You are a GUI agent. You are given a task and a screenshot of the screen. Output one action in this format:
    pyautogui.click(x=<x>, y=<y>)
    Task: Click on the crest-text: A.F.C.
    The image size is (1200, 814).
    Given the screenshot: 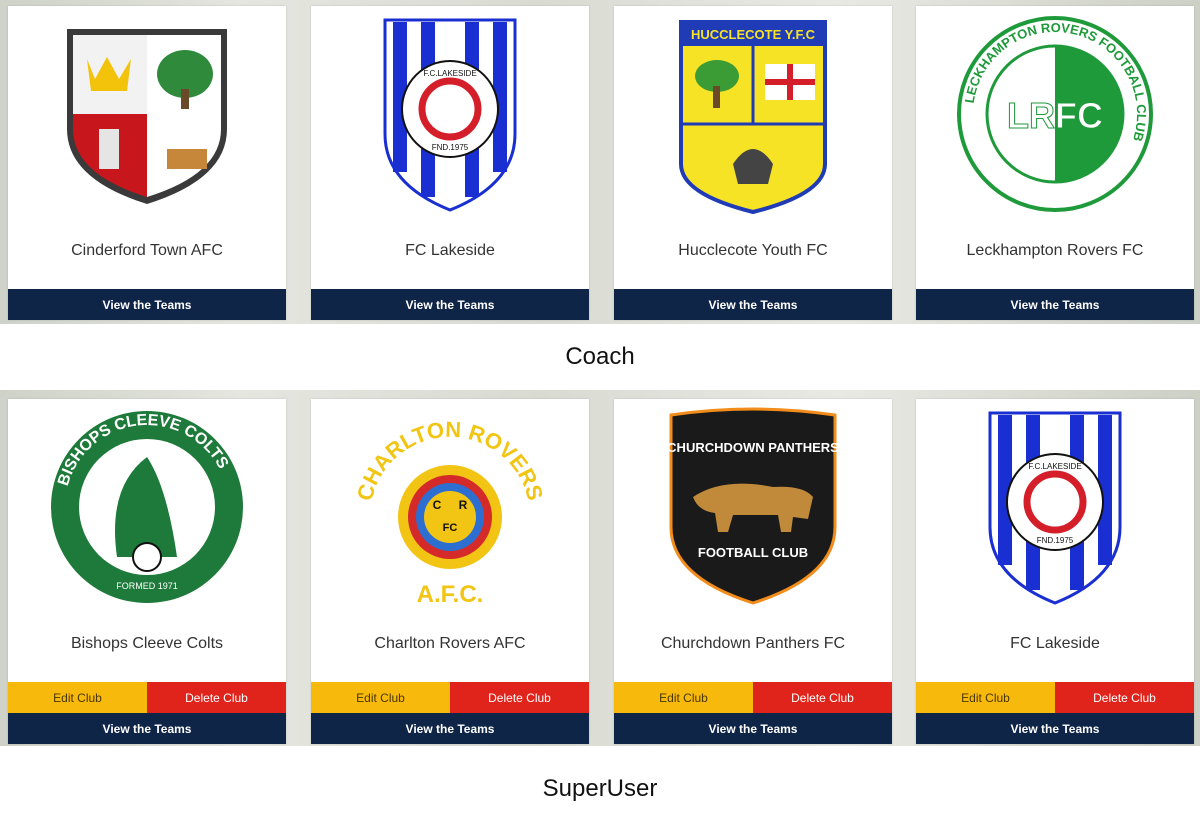 What is the action you would take?
    pyautogui.click(x=450, y=594)
    